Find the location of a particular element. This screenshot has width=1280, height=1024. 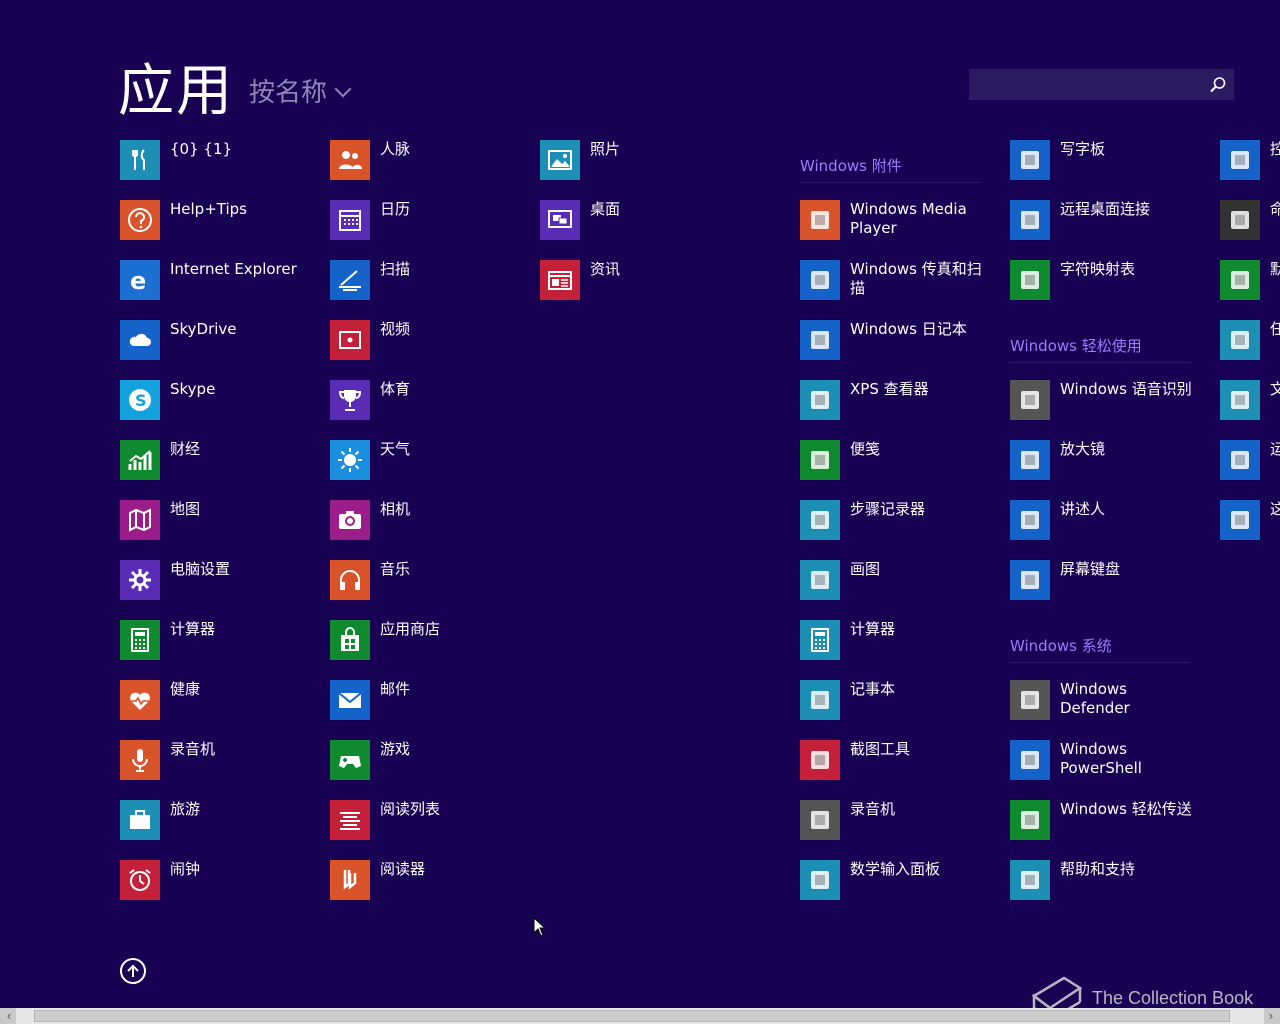

mouse-cursor-icon is located at coordinates (540, 927).